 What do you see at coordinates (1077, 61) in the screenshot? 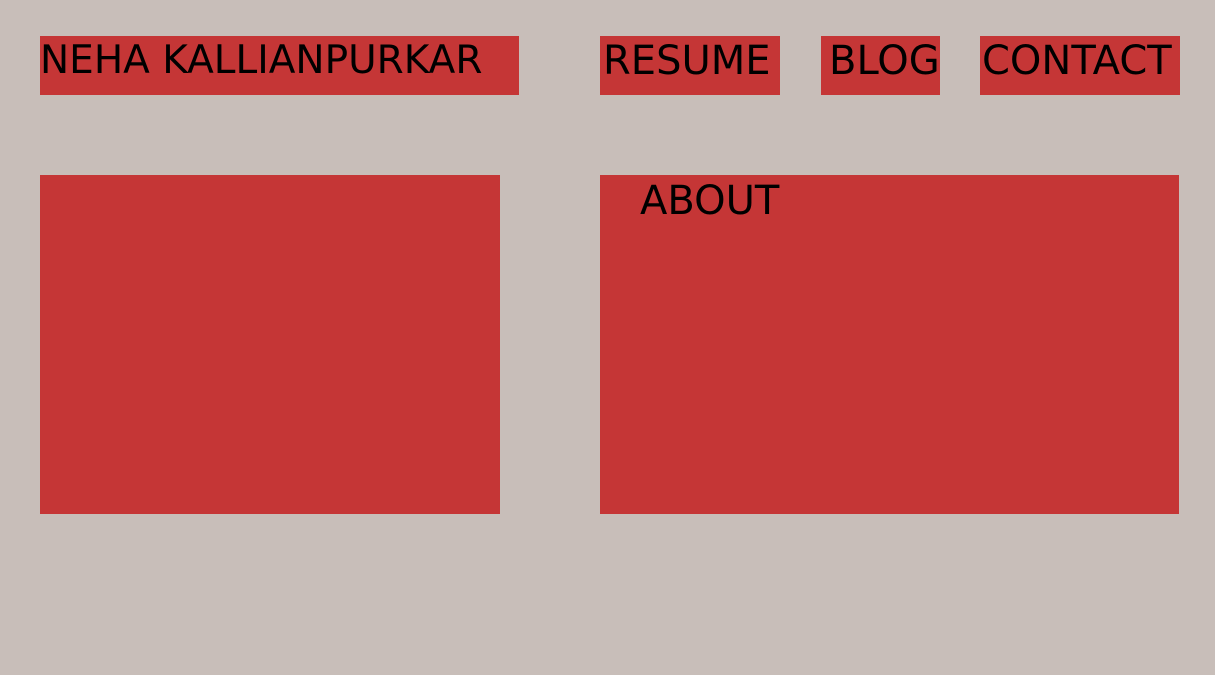
I see `nav-contact-label: CONTACT` at bounding box center [1077, 61].